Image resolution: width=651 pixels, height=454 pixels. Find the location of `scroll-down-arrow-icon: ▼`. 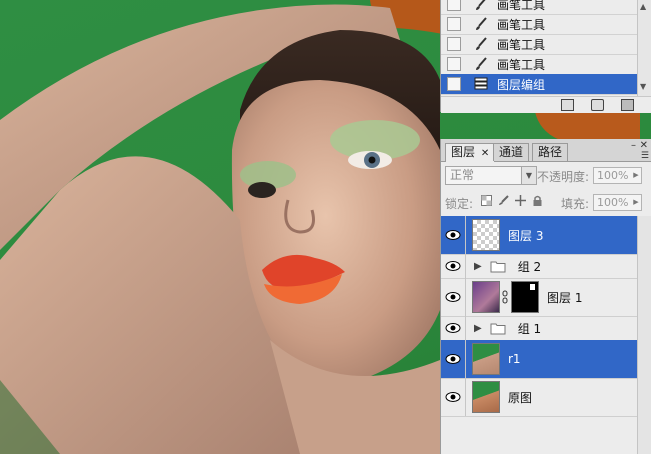

scroll-down-arrow-icon: ▼ is located at coordinates (643, 86).